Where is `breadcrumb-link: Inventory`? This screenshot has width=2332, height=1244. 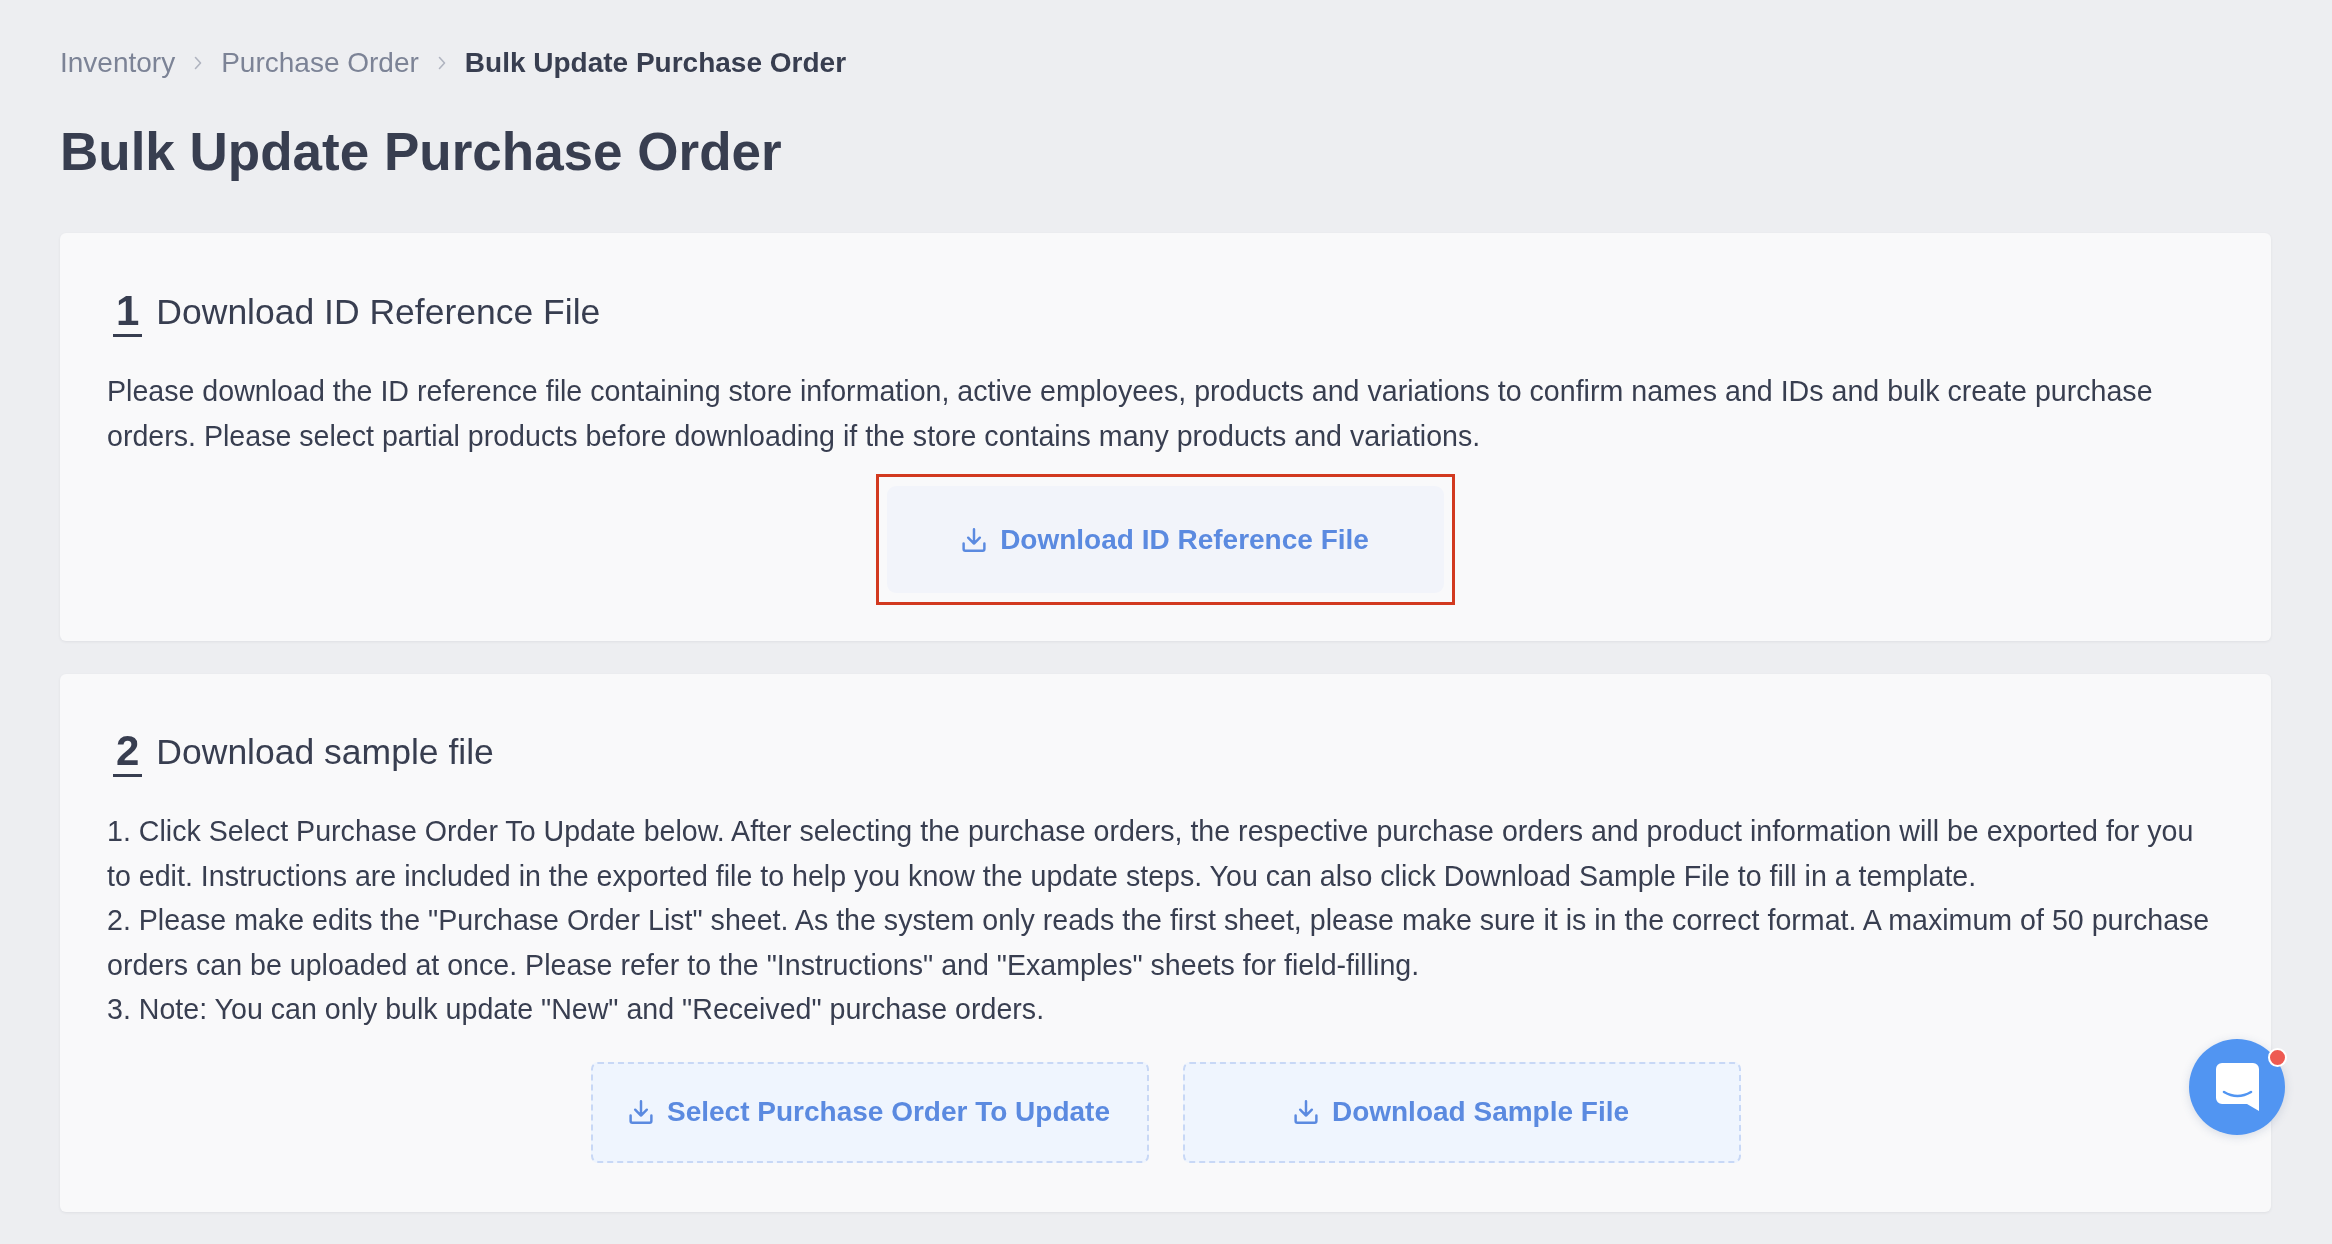 breadcrumb-link: Inventory is located at coordinates (118, 63).